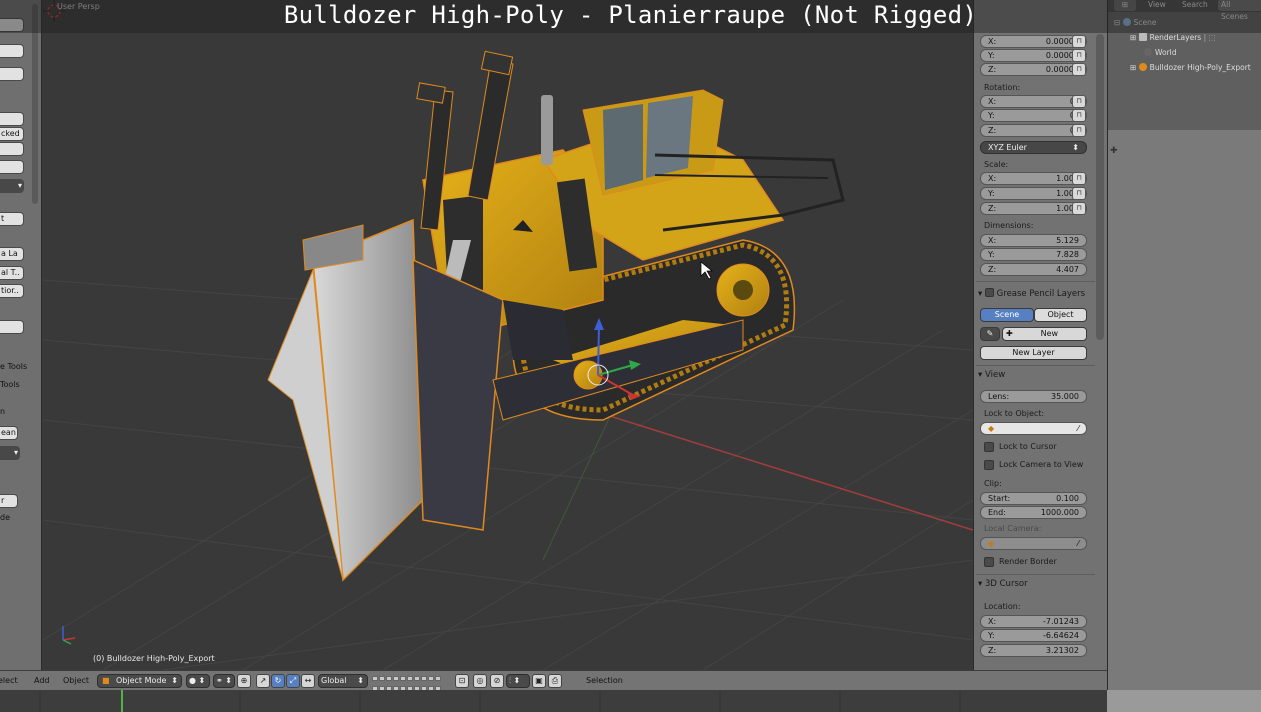 The image size is (1261, 712). Describe the element at coordinates (1033, 178) in the screenshot. I see `scale-x-field: X: 1.000` at that location.